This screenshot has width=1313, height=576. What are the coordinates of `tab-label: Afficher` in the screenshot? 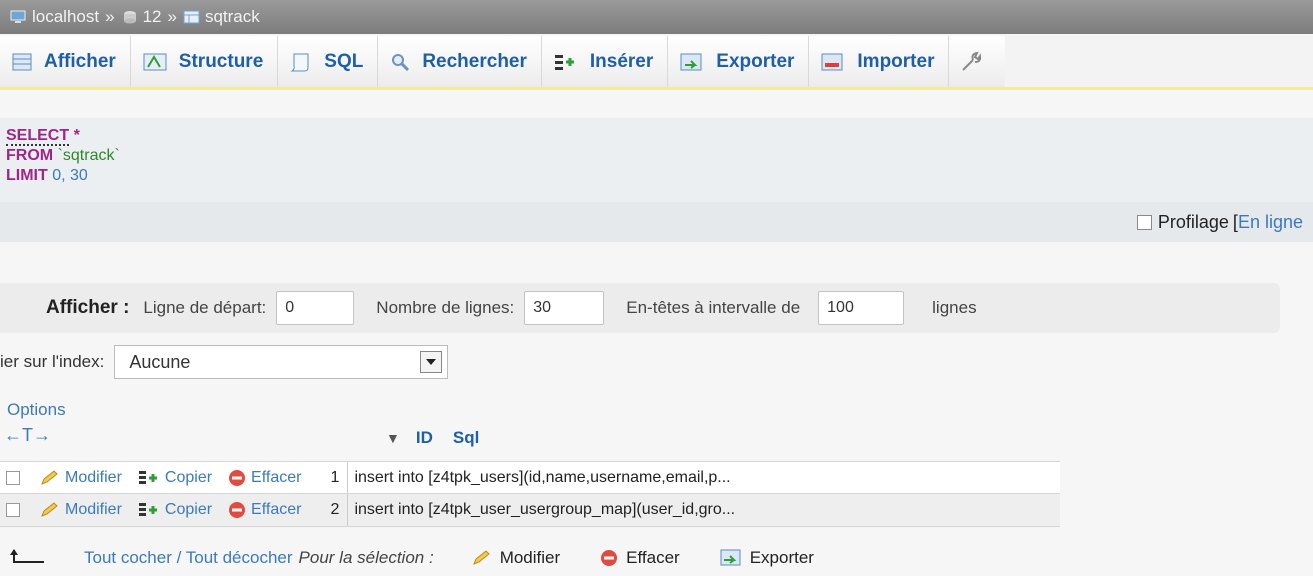 It's located at (80, 61).